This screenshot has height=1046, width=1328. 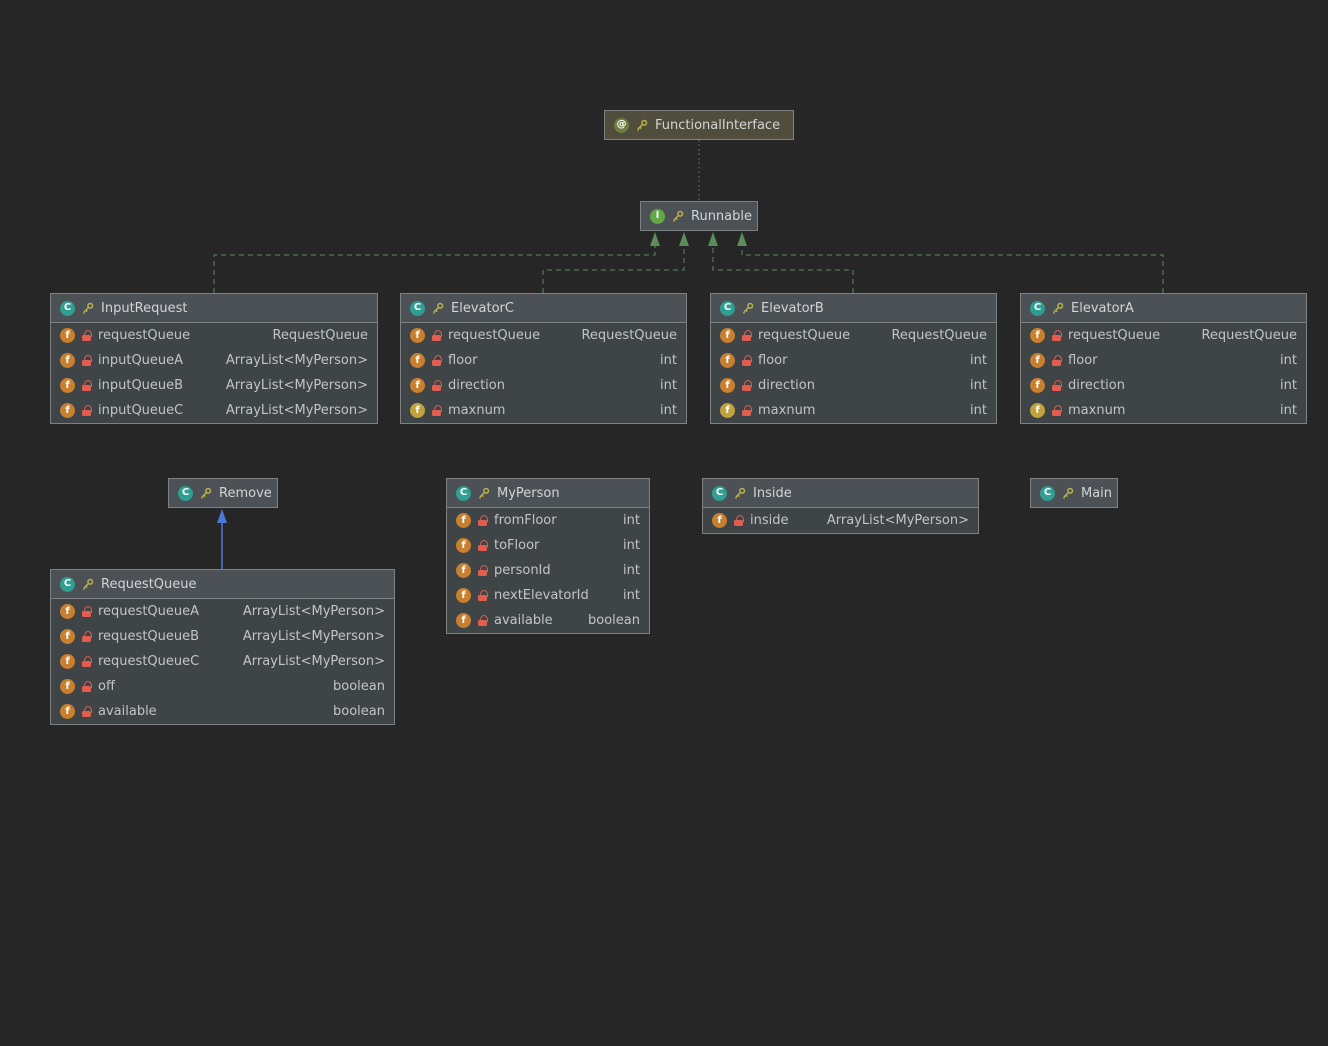 What do you see at coordinates (482, 308) in the screenshot?
I see `node-title: ElevatorC` at bounding box center [482, 308].